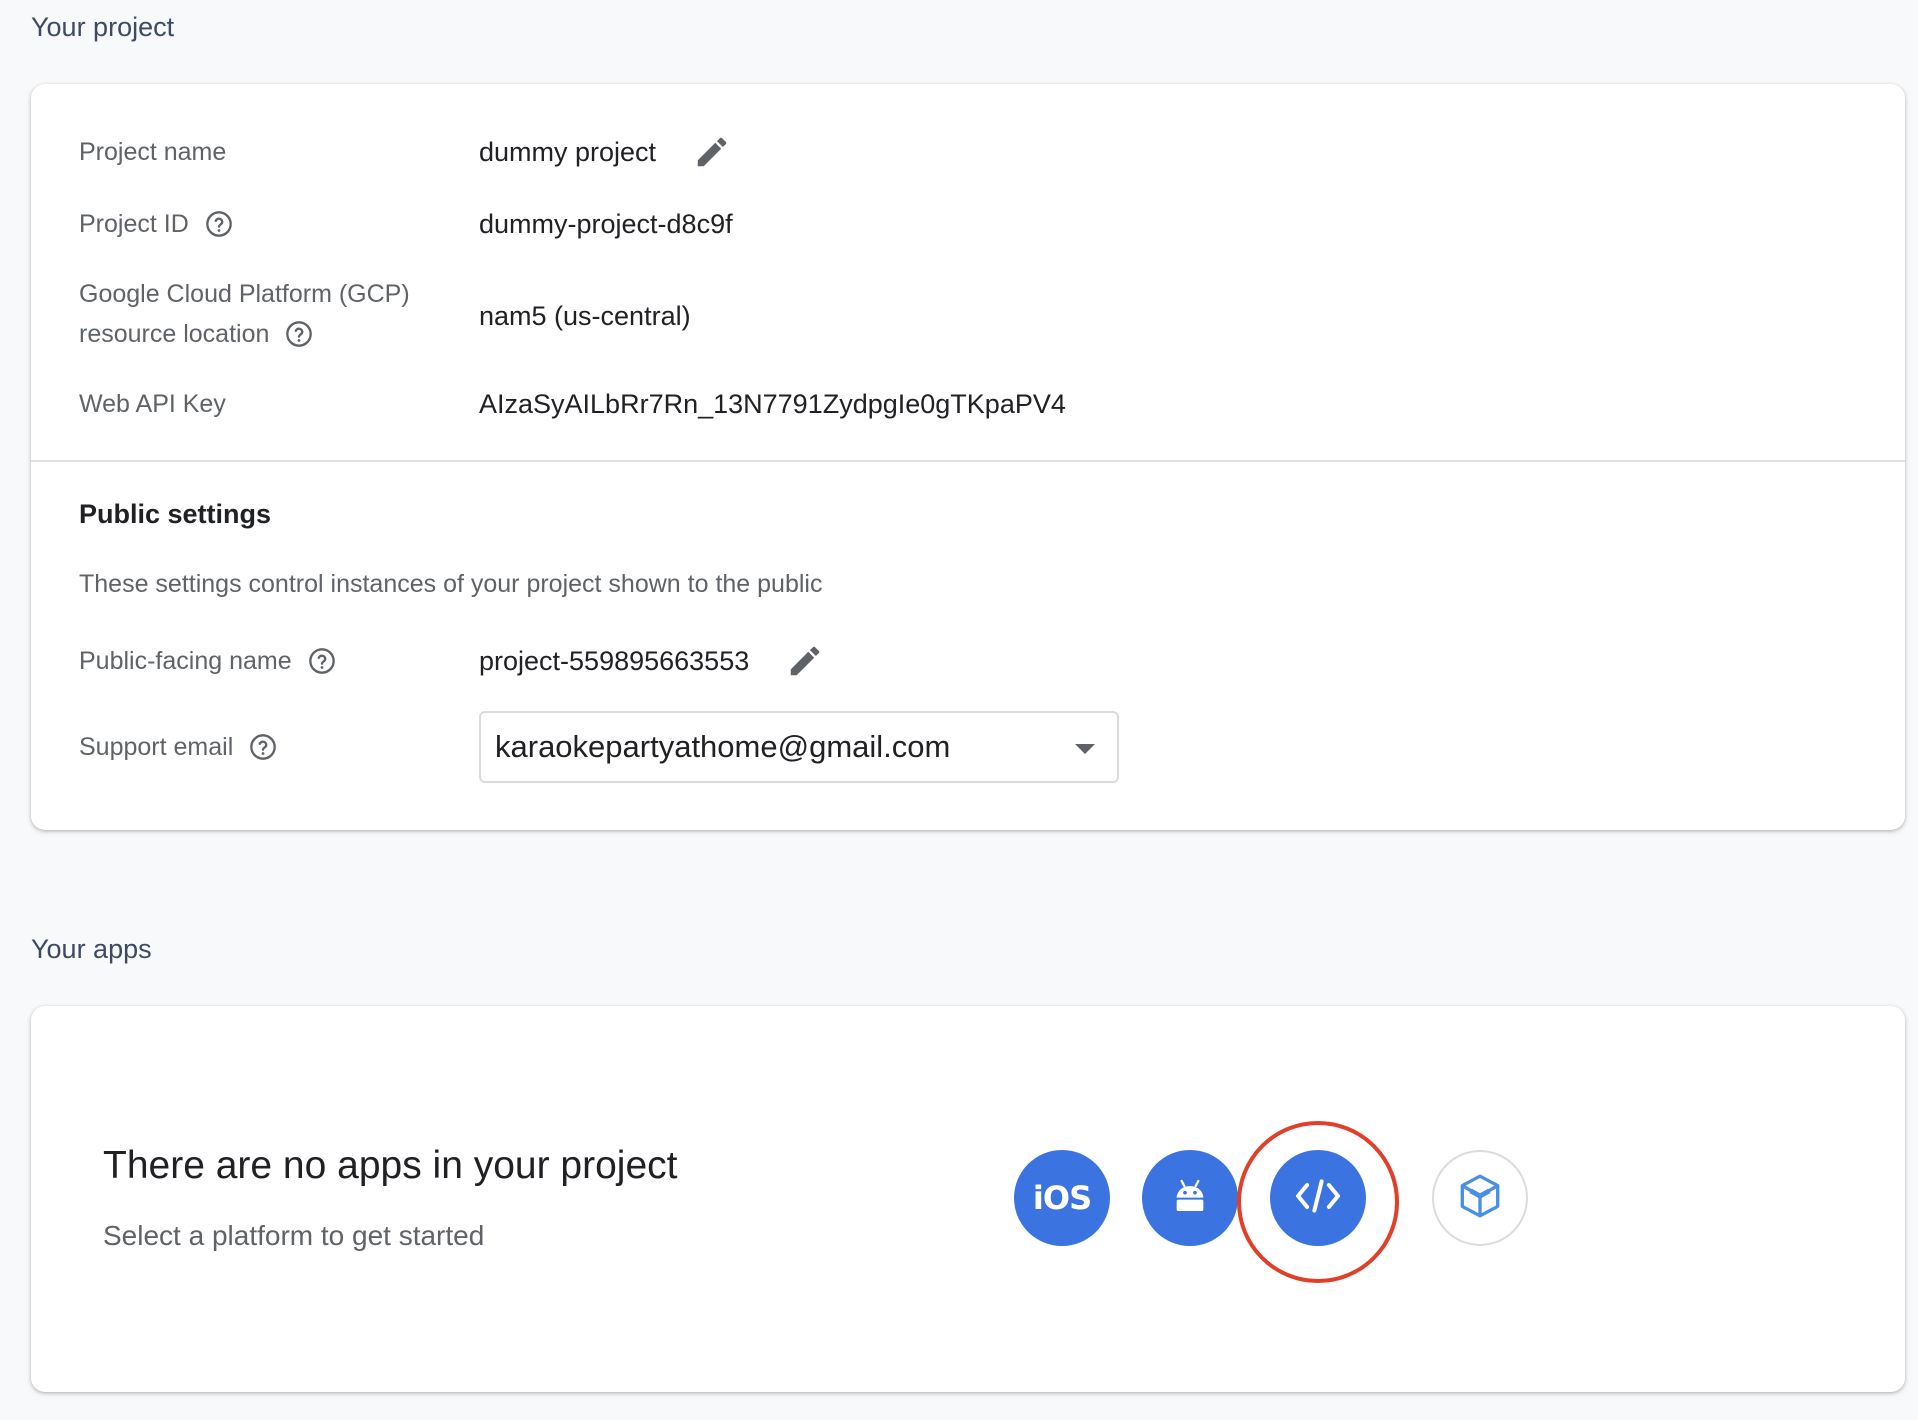  What do you see at coordinates (244, 294) in the screenshot?
I see `location-label-line1: Google Cloud Platform (GCP)` at bounding box center [244, 294].